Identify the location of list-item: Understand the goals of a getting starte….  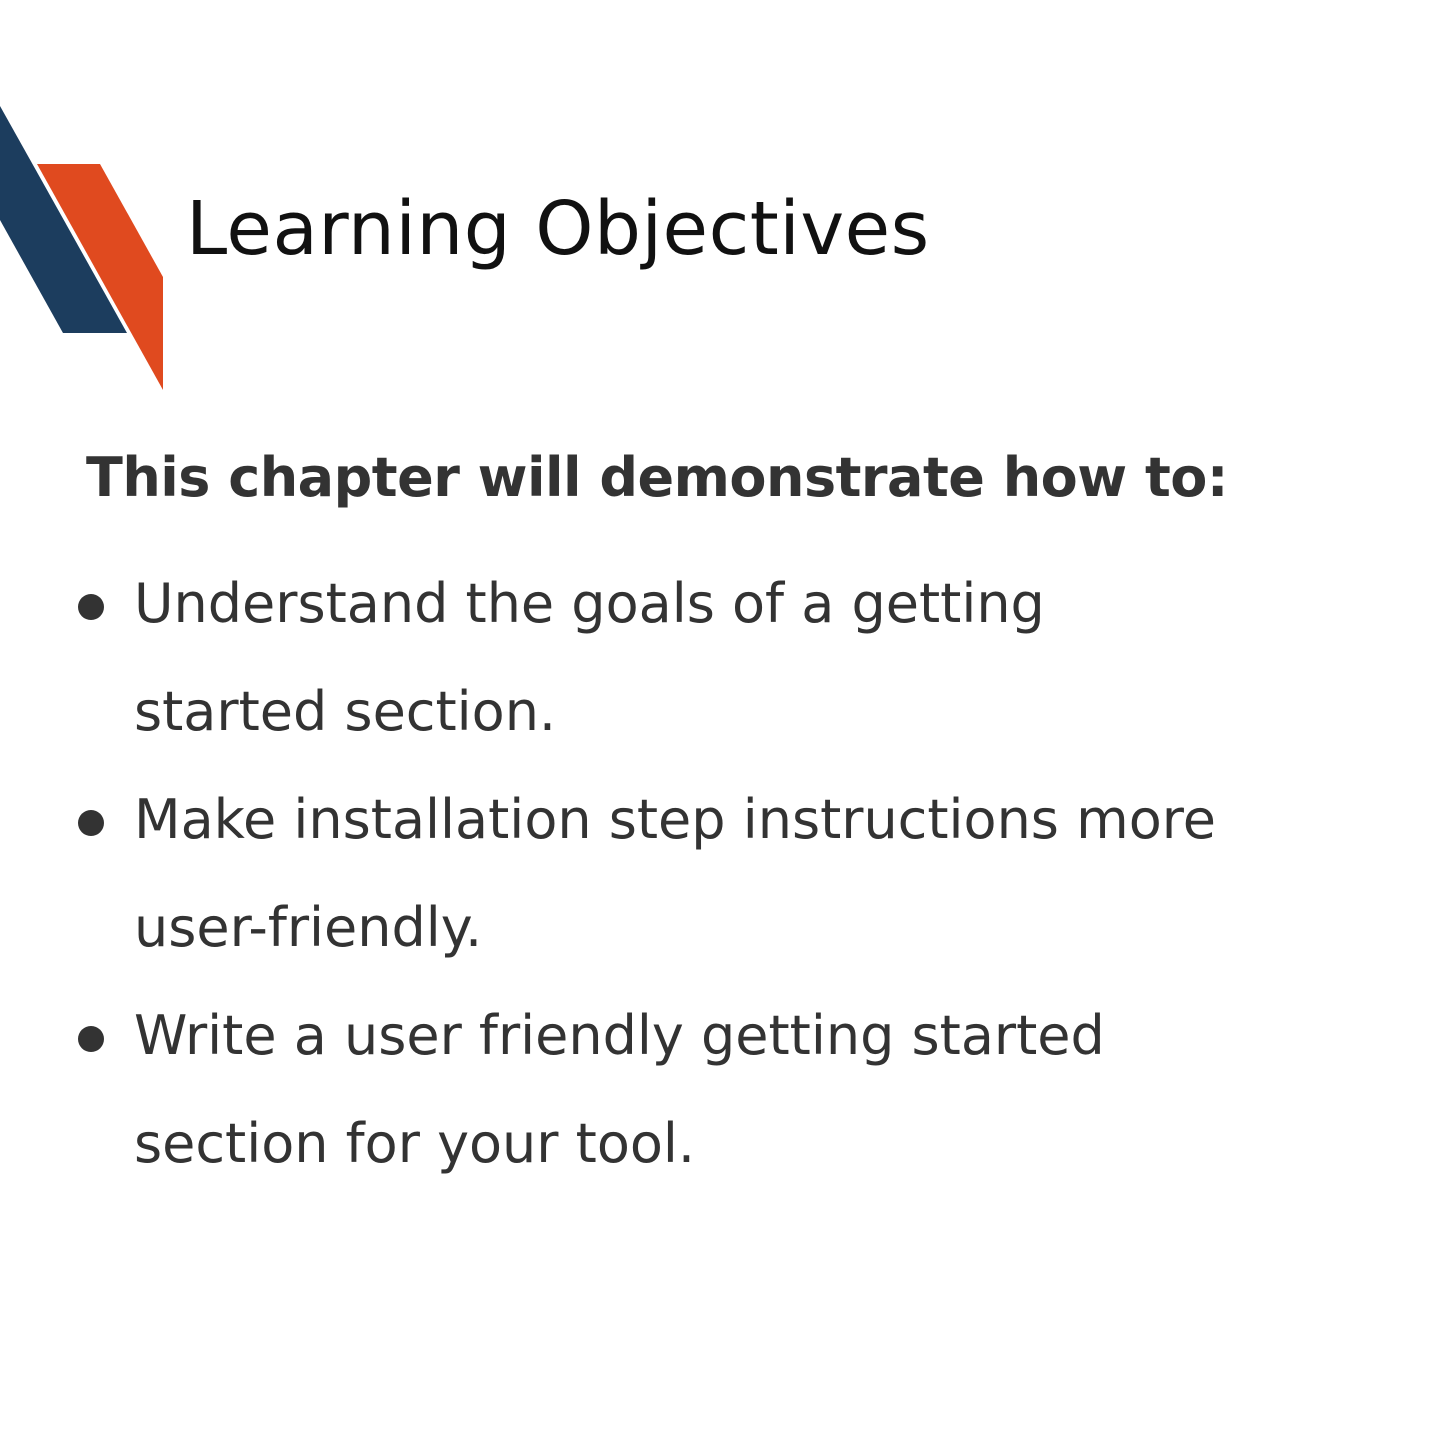
(677, 658).